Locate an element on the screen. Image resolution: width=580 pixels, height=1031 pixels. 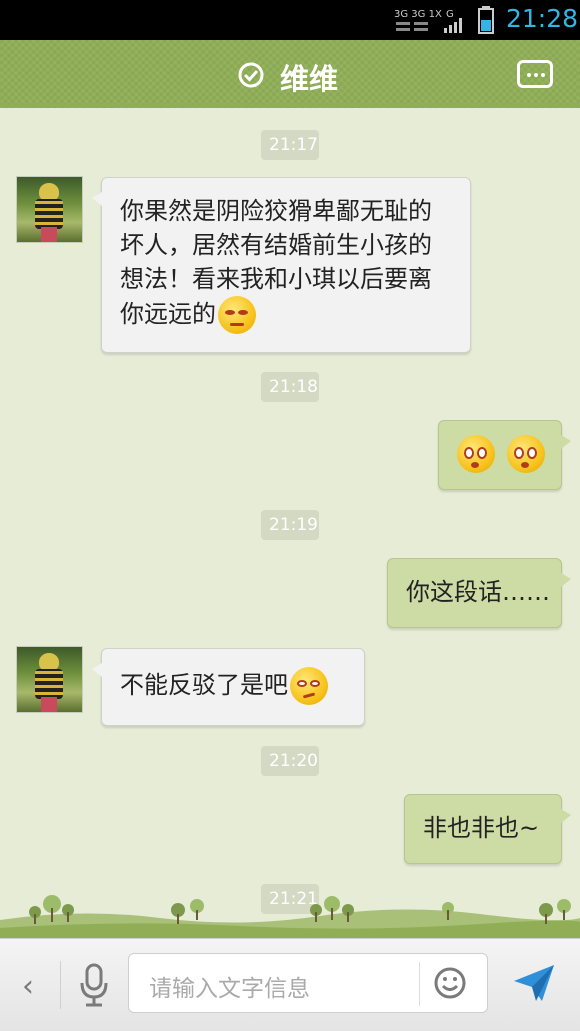
message-text-input: 请输入文字信息 is located at coordinates (308, 983).